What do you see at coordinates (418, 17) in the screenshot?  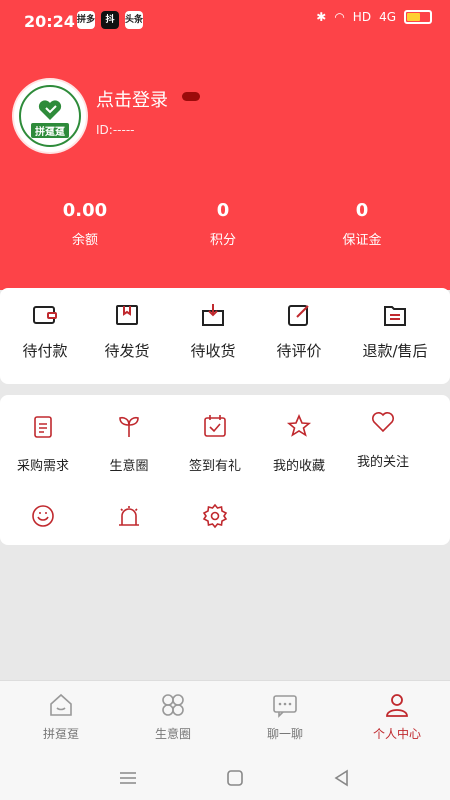 I see `battery-icon` at bounding box center [418, 17].